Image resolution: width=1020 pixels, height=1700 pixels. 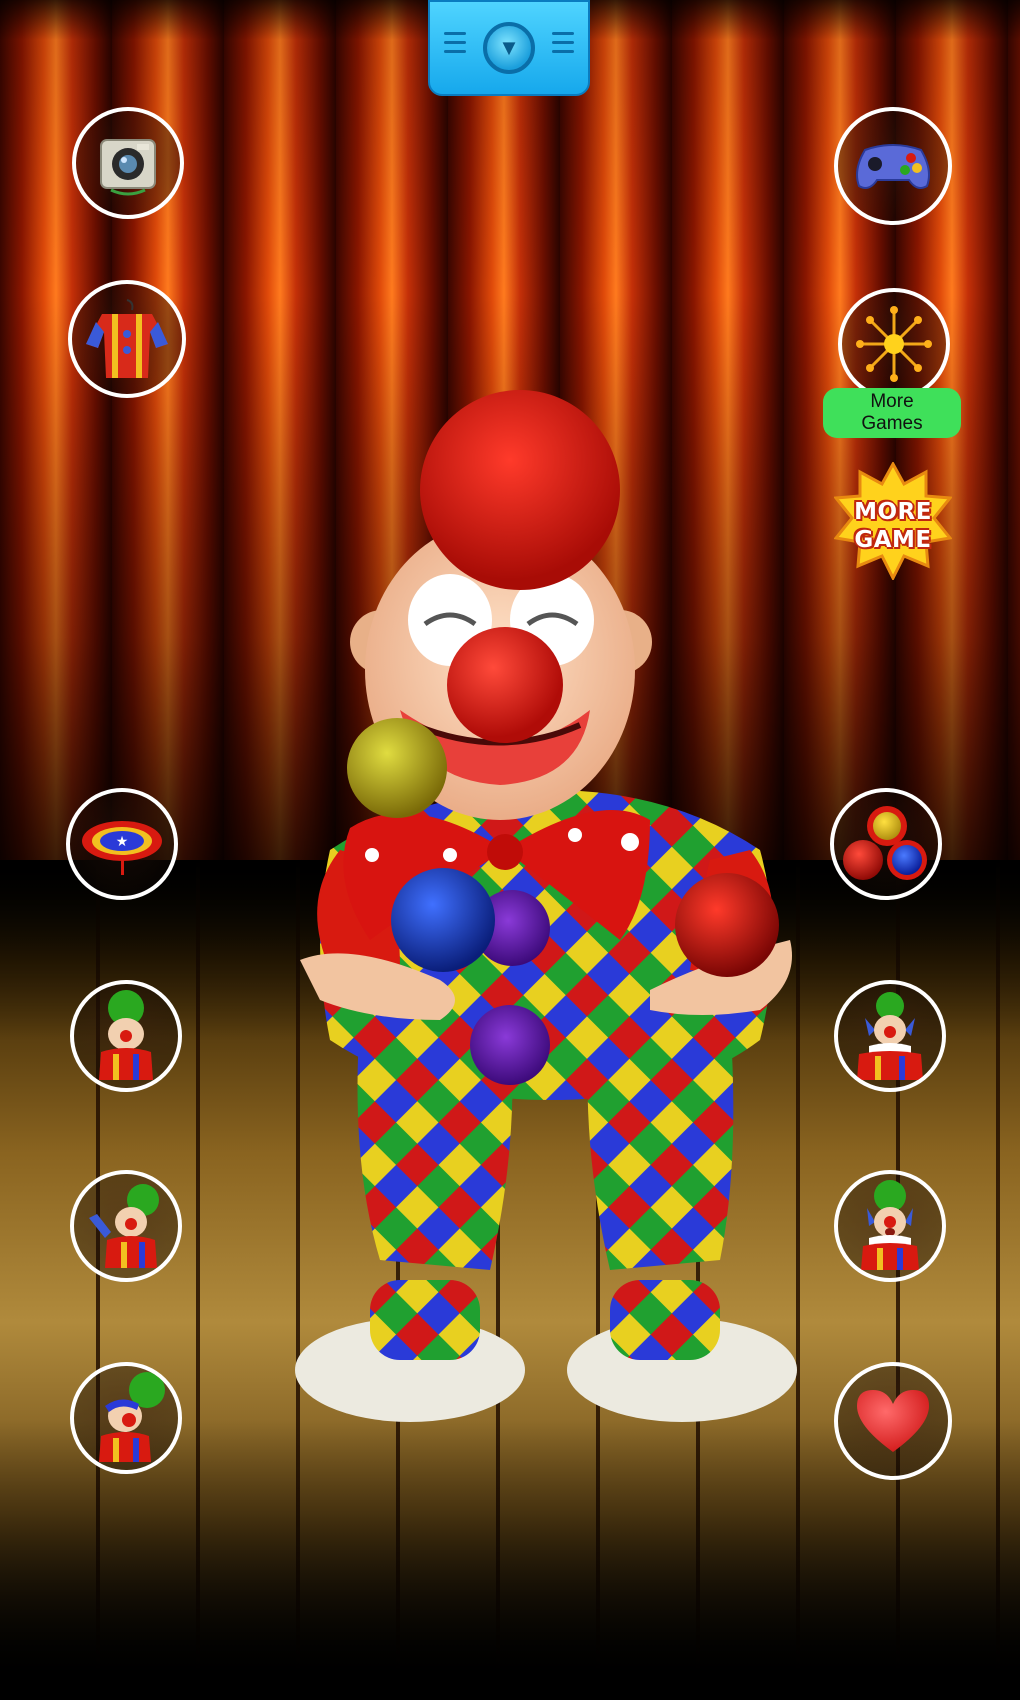 What do you see at coordinates (455, 42) in the screenshot?
I see `grip-lines-left` at bounding box center [455, 42].